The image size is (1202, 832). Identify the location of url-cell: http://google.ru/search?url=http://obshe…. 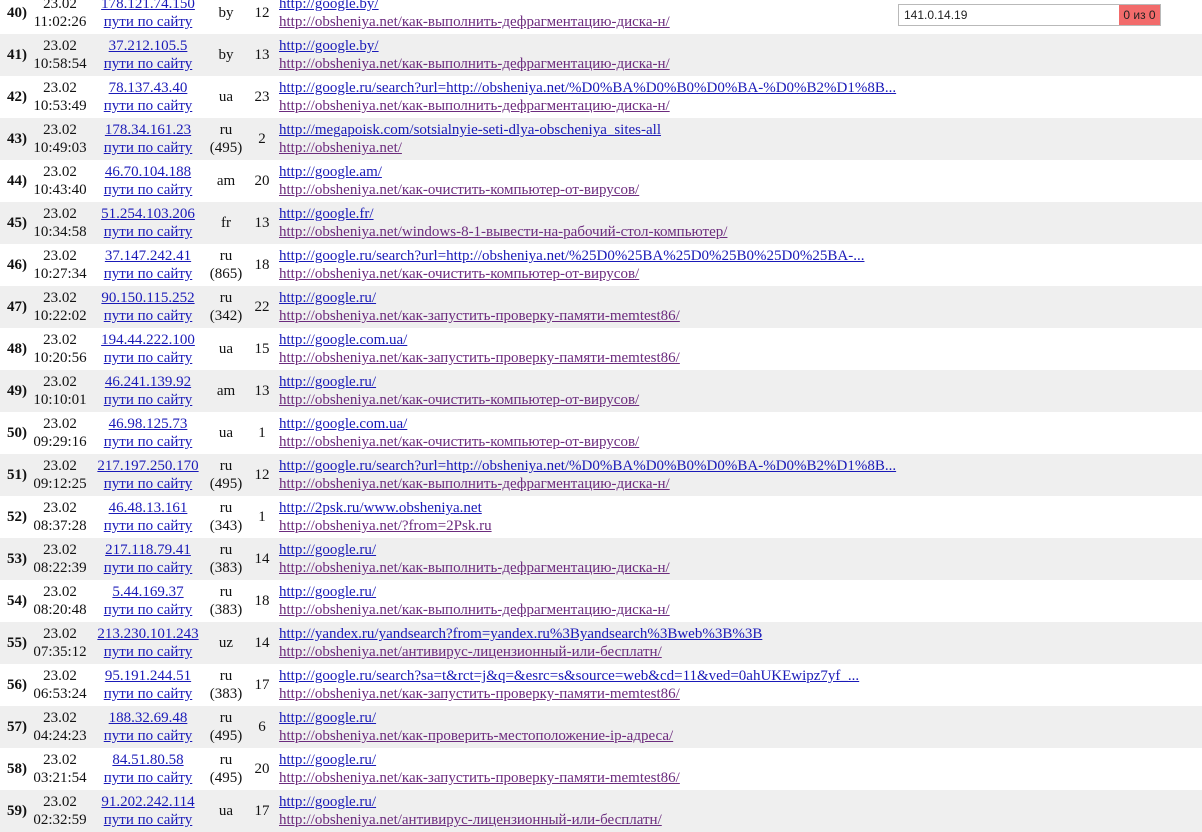
(571, 265).